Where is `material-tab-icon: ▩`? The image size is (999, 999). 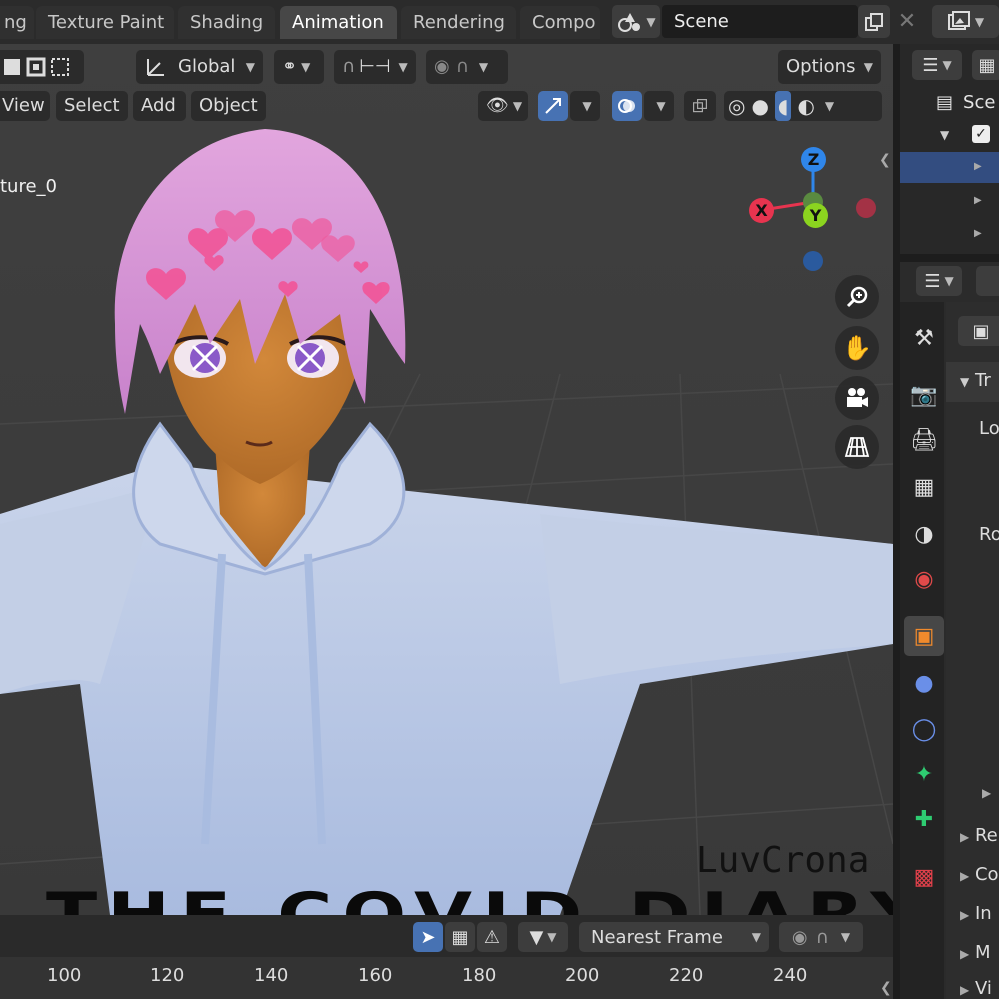 material-tab-icon: ▩ is located at coordinates (924, 877).